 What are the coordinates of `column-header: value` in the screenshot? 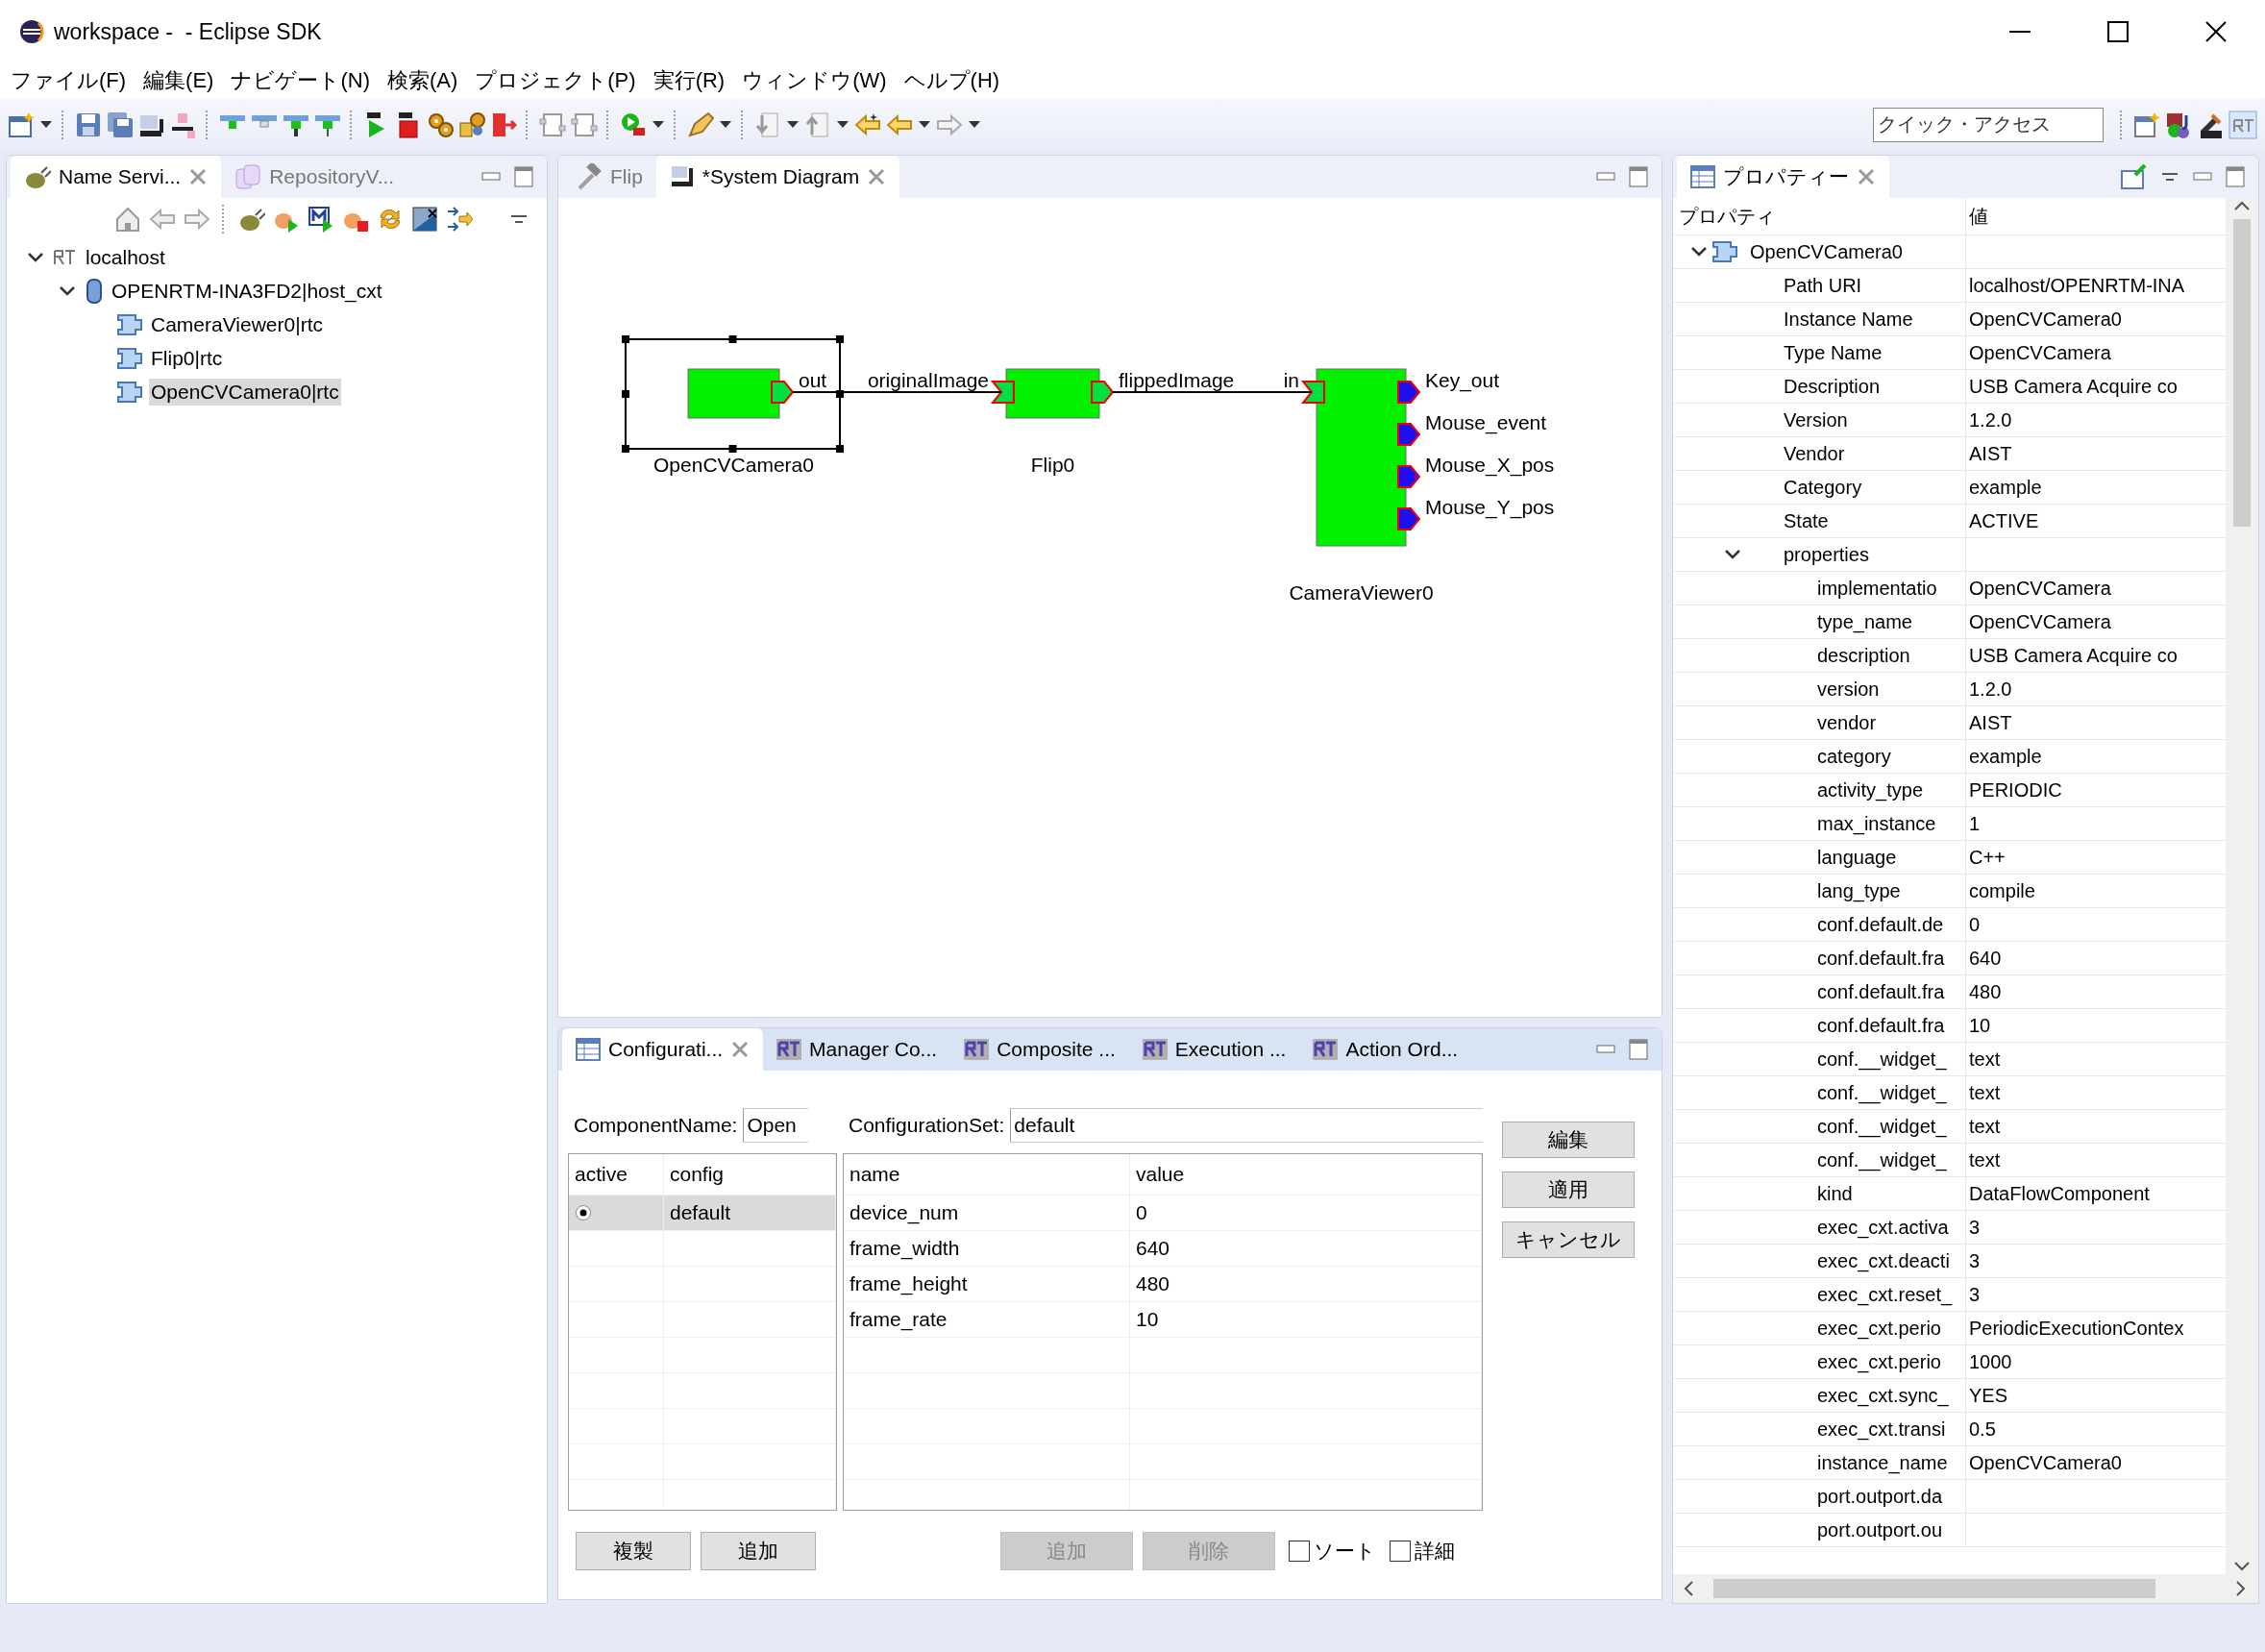 It's located at (1306, 1174).